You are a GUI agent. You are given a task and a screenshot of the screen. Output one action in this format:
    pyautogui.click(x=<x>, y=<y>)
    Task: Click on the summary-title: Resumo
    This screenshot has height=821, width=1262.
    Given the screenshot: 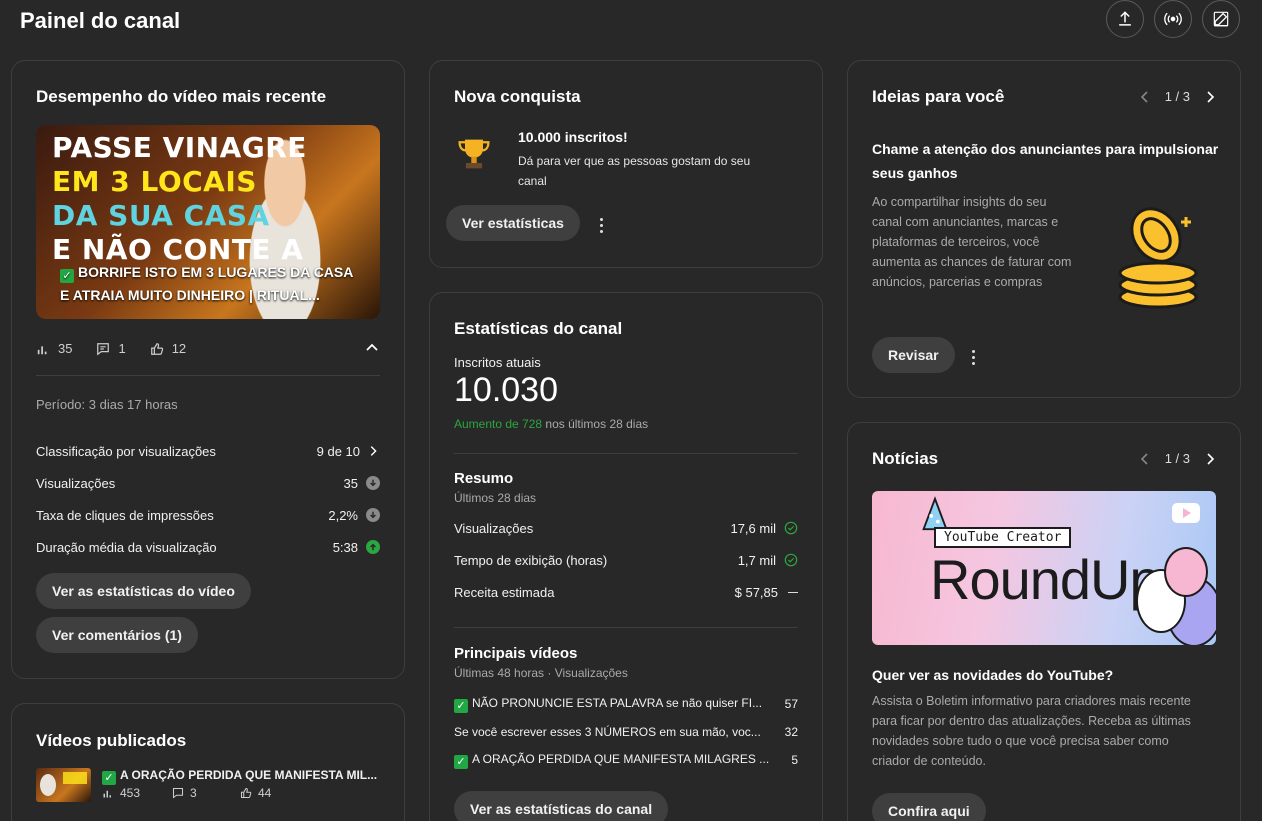 What is the action you would take?
    pyautogui.click(x=484, y=478)
    